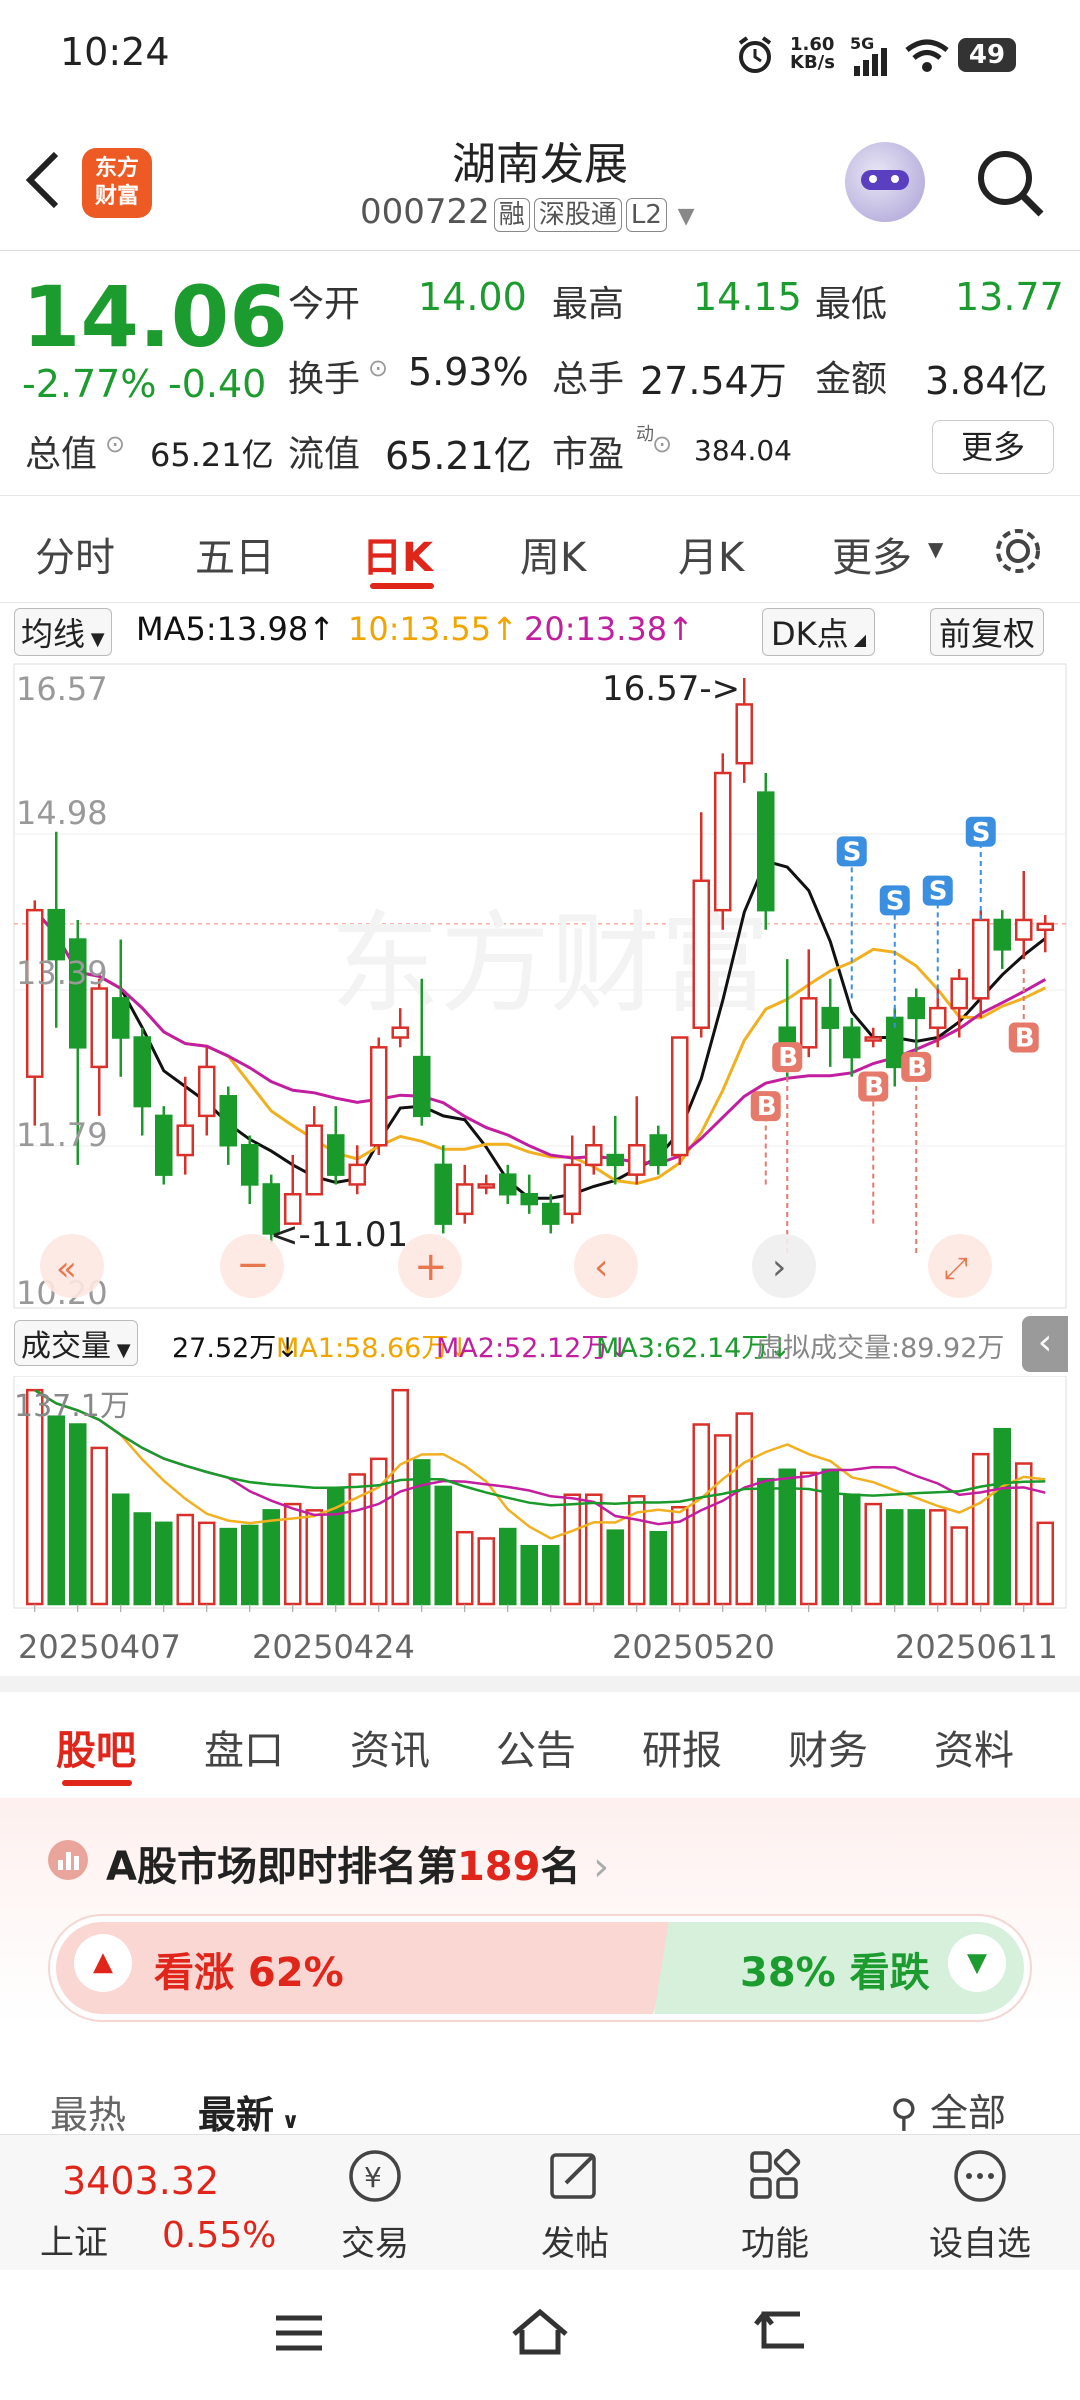 The height and width of the screenshot is (2400, 1080). What do you see at coordinates (300, 2333) in the screenshot?
I see `menu-icon` at bounding box center [300, 2333].